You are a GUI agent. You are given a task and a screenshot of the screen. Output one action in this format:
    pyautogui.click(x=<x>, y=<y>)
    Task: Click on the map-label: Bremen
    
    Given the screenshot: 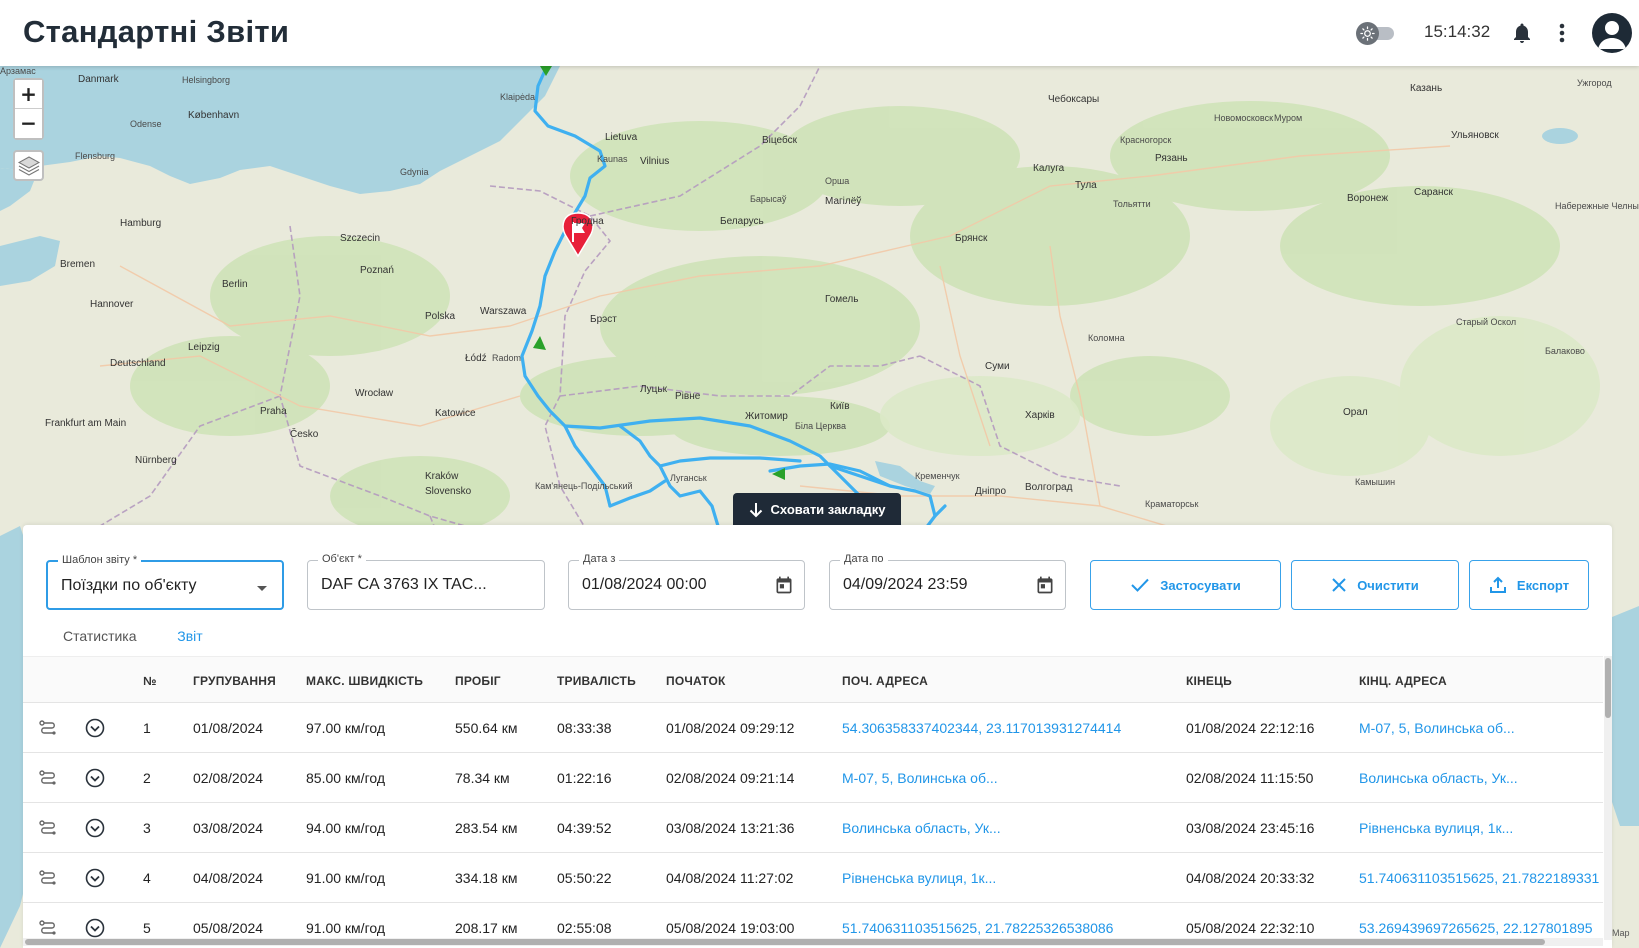 What is the action you would take?
    pyautogui.click(x=78, y=264)
    